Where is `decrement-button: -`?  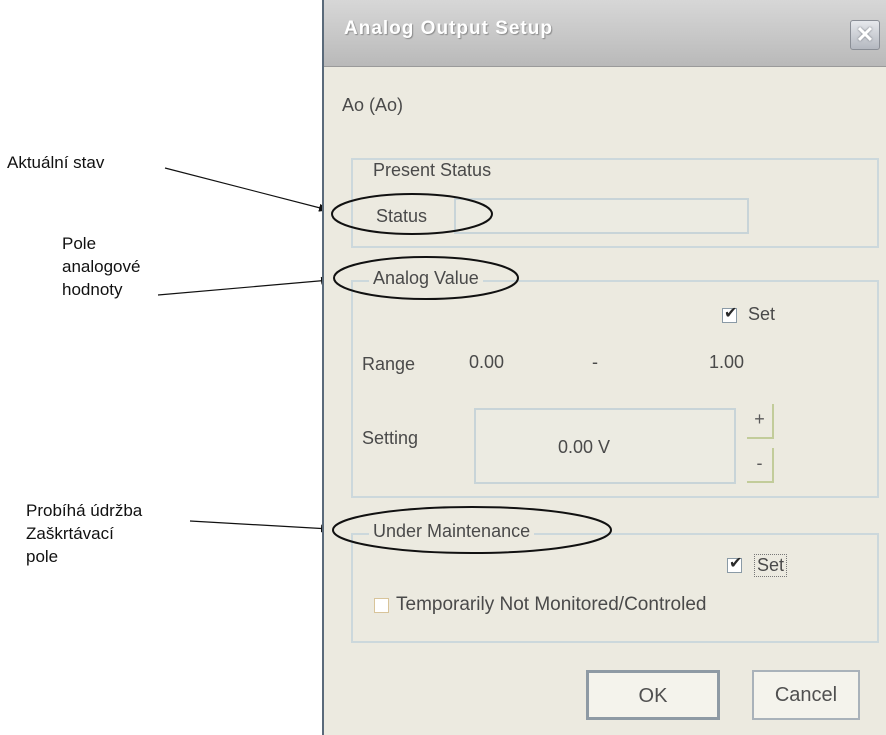
decrement-button: - is located at coordinates (760, 465).